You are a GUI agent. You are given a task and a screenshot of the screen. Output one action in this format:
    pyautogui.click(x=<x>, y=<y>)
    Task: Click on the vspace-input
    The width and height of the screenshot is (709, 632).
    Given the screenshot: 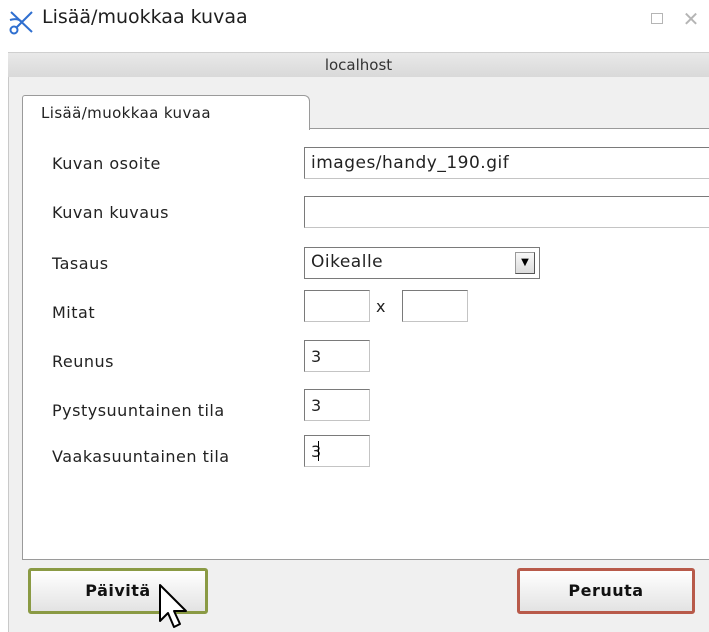 What is the action you would take?
    pyautogui.click(x=337, y=405)
    